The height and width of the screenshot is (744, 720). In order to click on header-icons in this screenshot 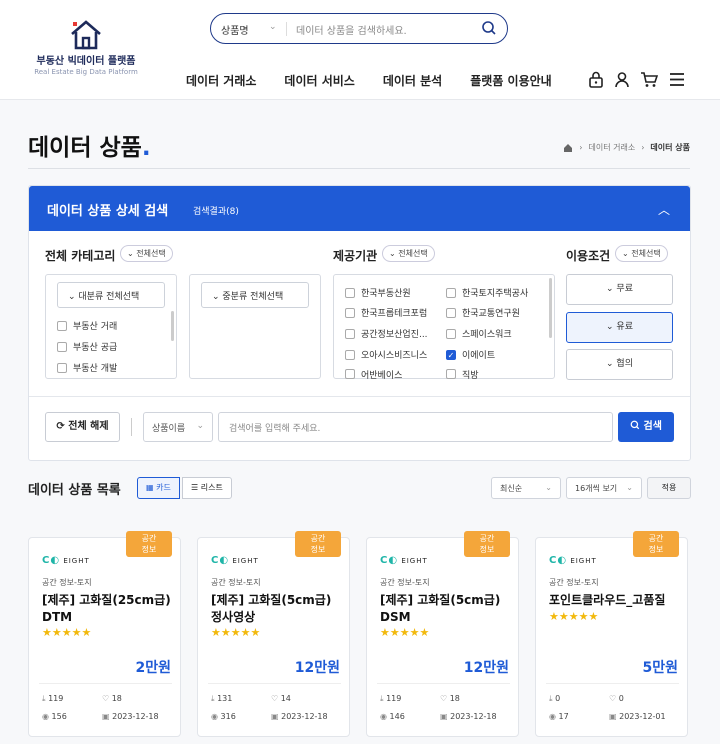, I will do `click(637, 79)`.